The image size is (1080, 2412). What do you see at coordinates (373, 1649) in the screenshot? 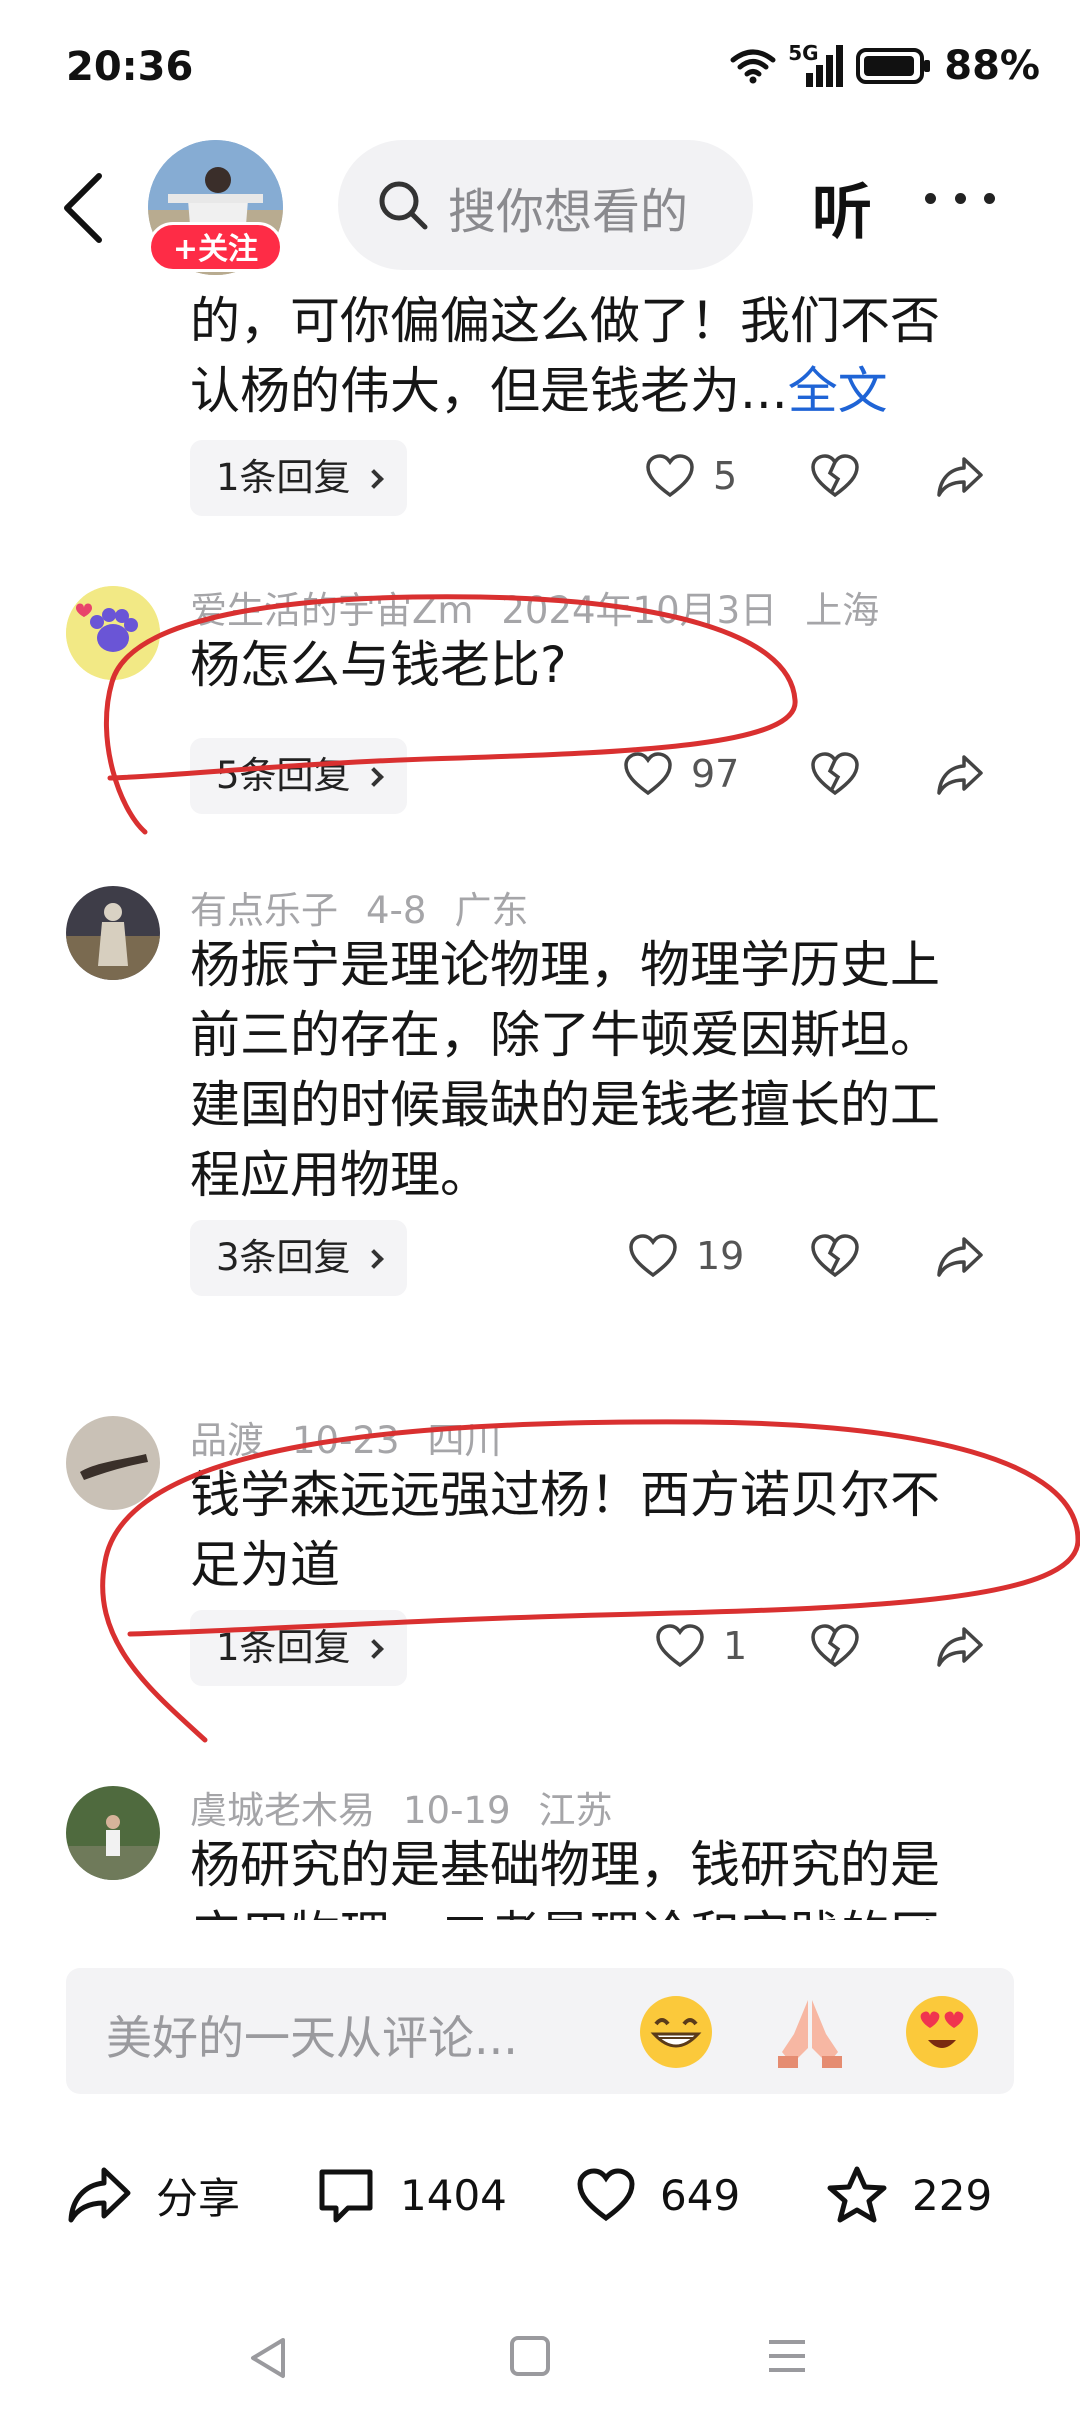
I see `chevron-right-icon` at bounding box center [373, 1649].